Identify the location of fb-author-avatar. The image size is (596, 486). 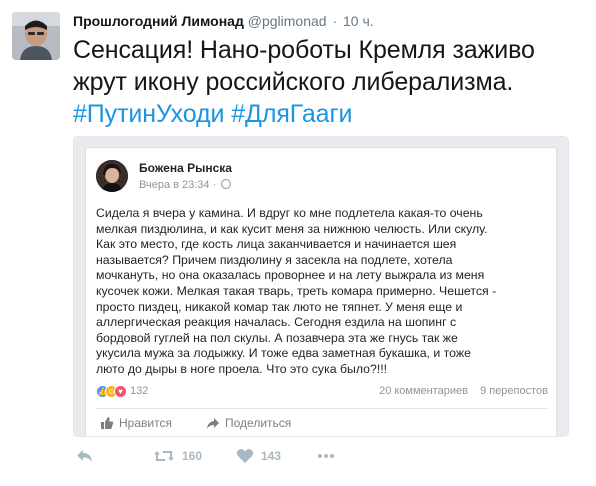
(112, 176).